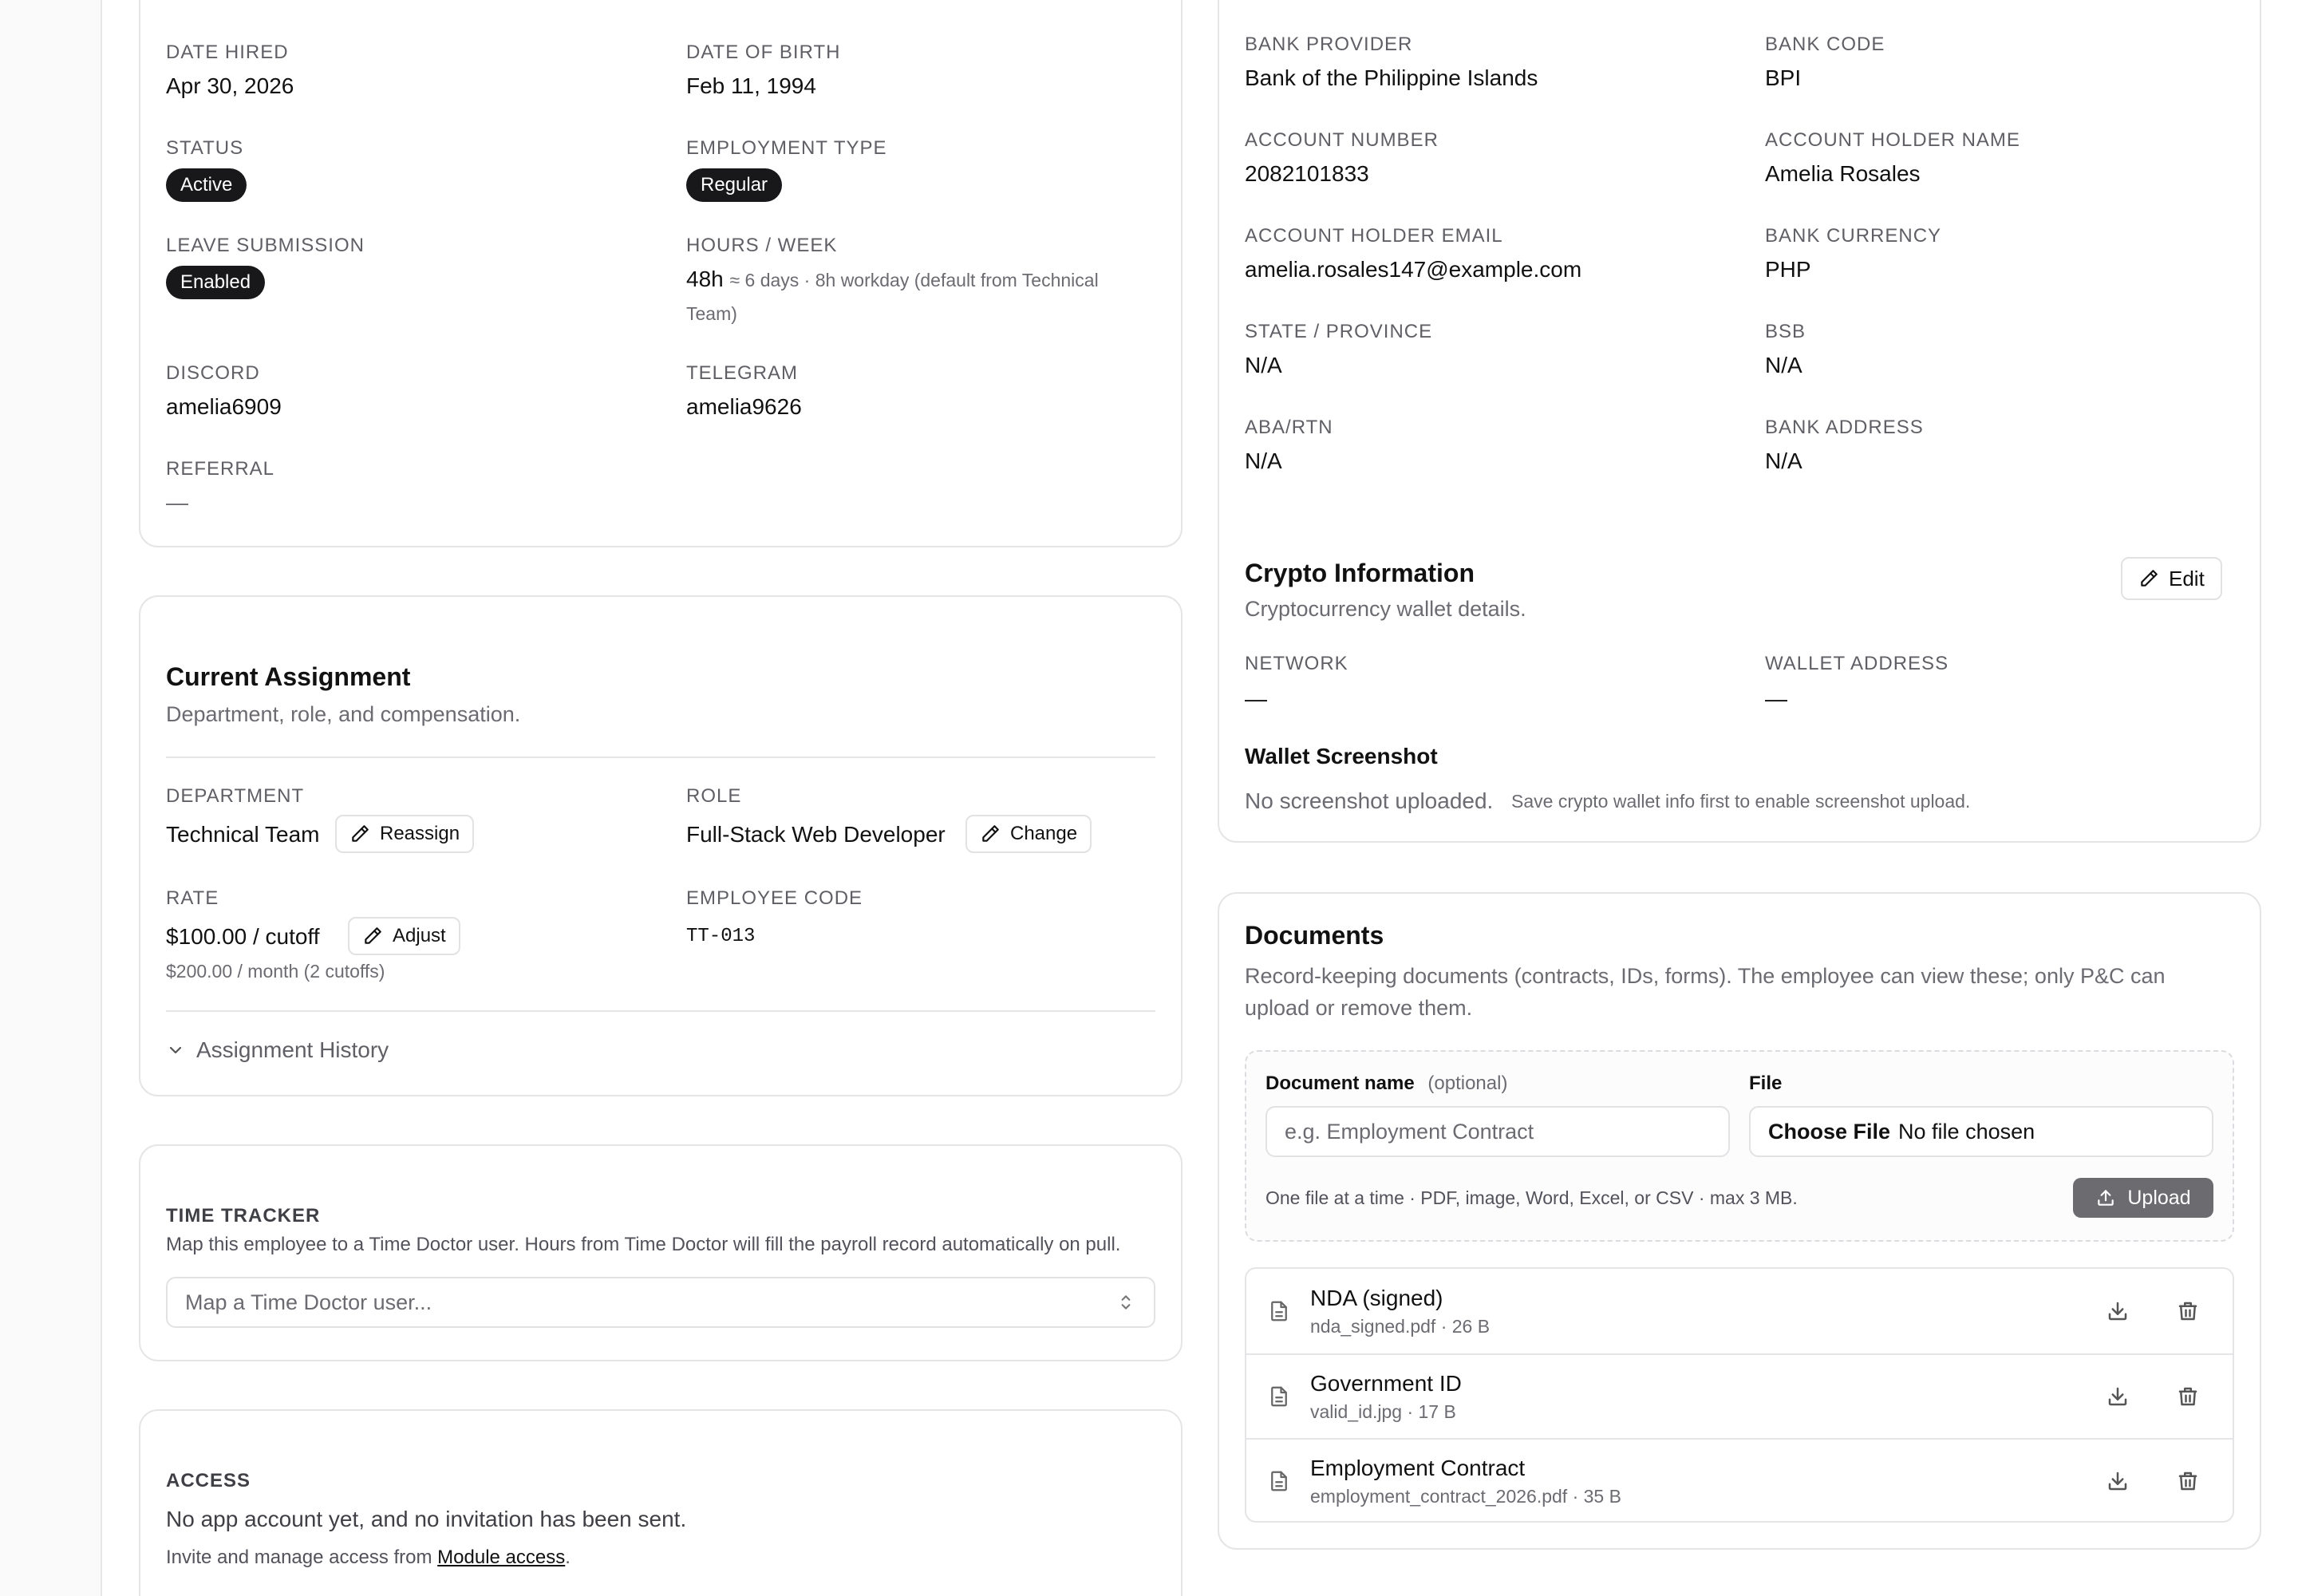 The image size is (2298, 1596). I want to click on document-meta: nda_signed.pdf · 26 B, so click(1401, 1326).